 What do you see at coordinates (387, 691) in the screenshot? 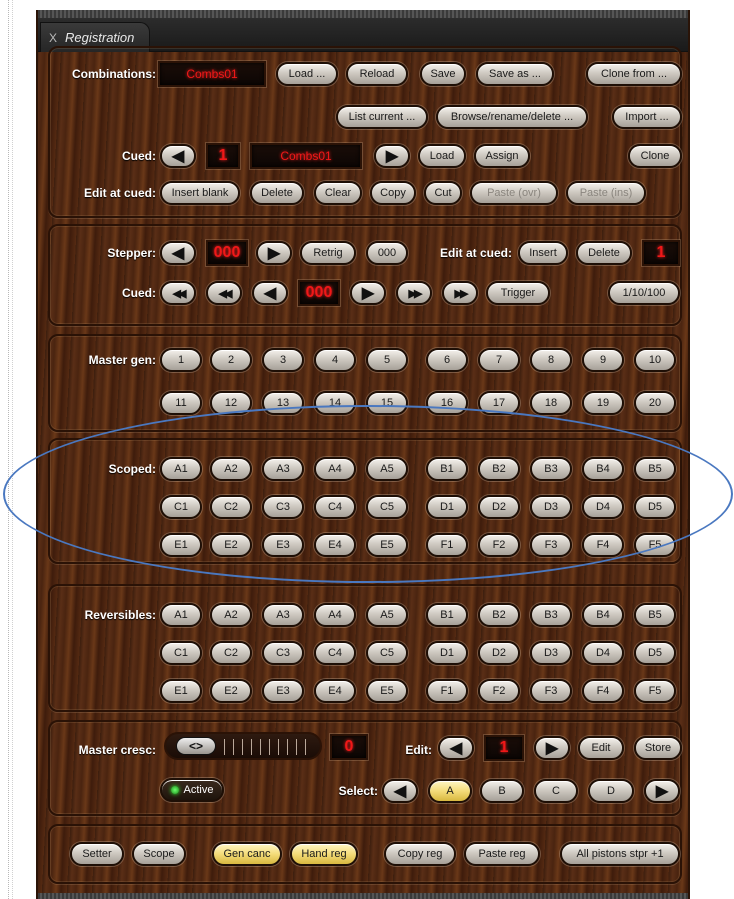
I see `reversible-e5-button: E5` at bounding box center [387, 691].